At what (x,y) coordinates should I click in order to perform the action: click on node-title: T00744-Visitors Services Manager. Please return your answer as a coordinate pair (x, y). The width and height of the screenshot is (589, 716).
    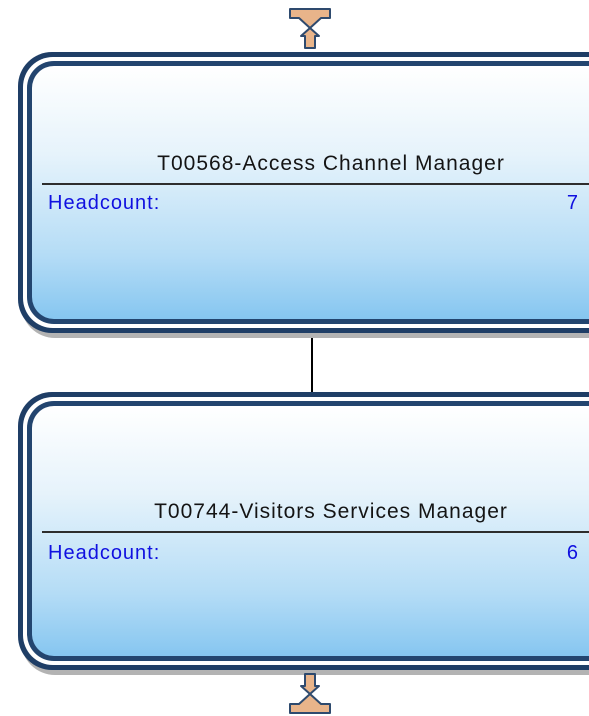
    Looking at the image, I should click on (331, 511).